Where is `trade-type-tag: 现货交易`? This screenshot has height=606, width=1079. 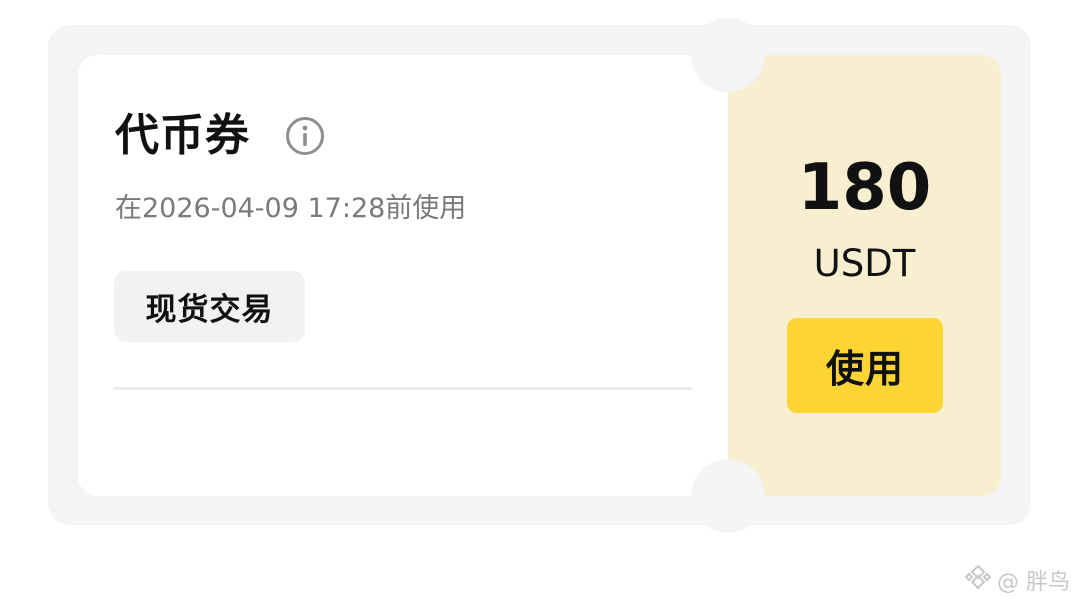 trade-type-tag: 现货交易 is located at coordinates (209, 306).